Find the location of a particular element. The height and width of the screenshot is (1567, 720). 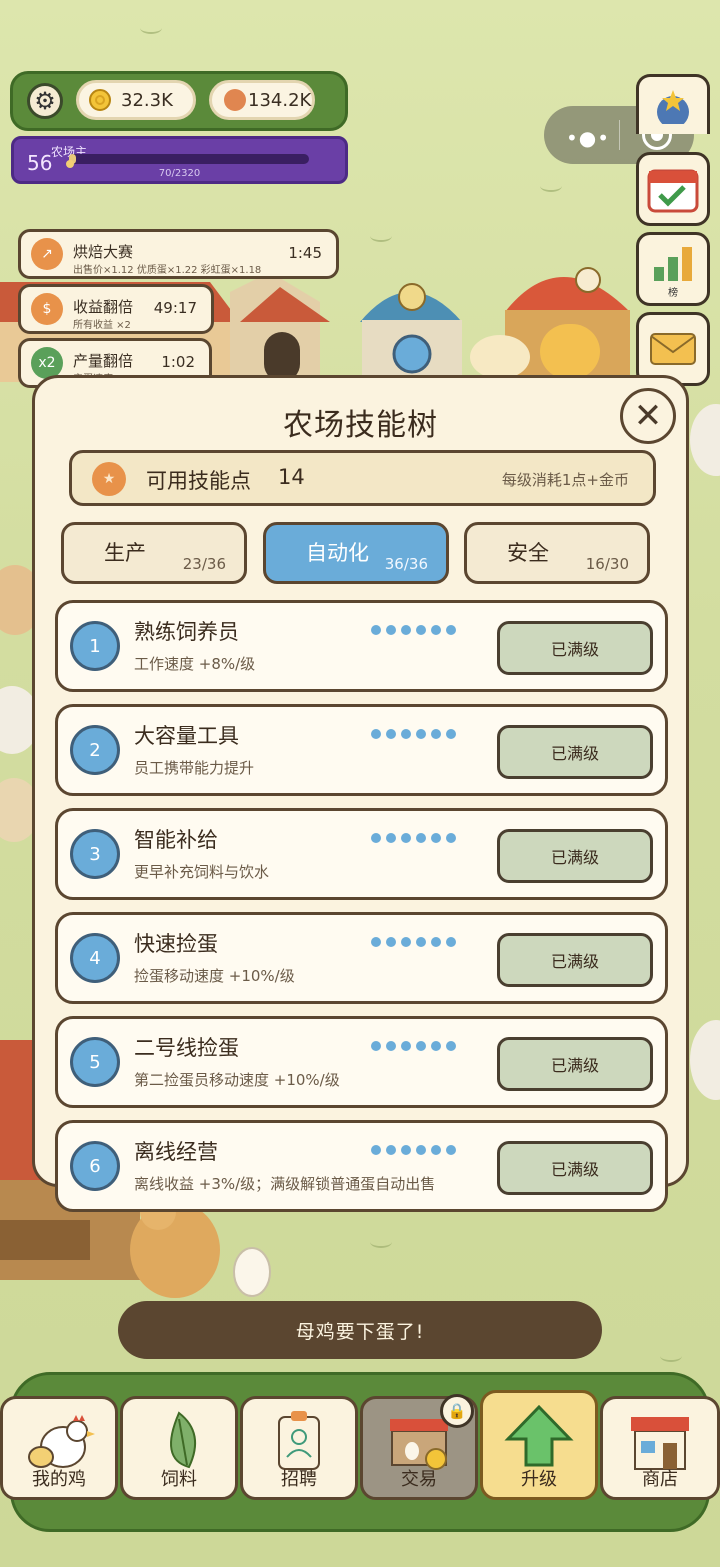

skill-name: 快速捡蛋 is located at coordinates (176, 944).